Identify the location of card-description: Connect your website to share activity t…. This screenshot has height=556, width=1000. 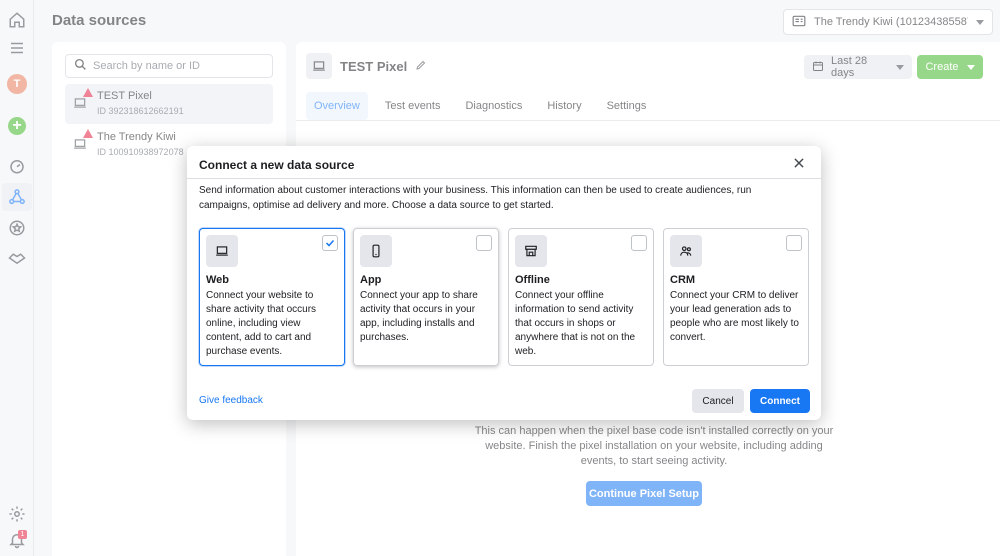
(261, 323).